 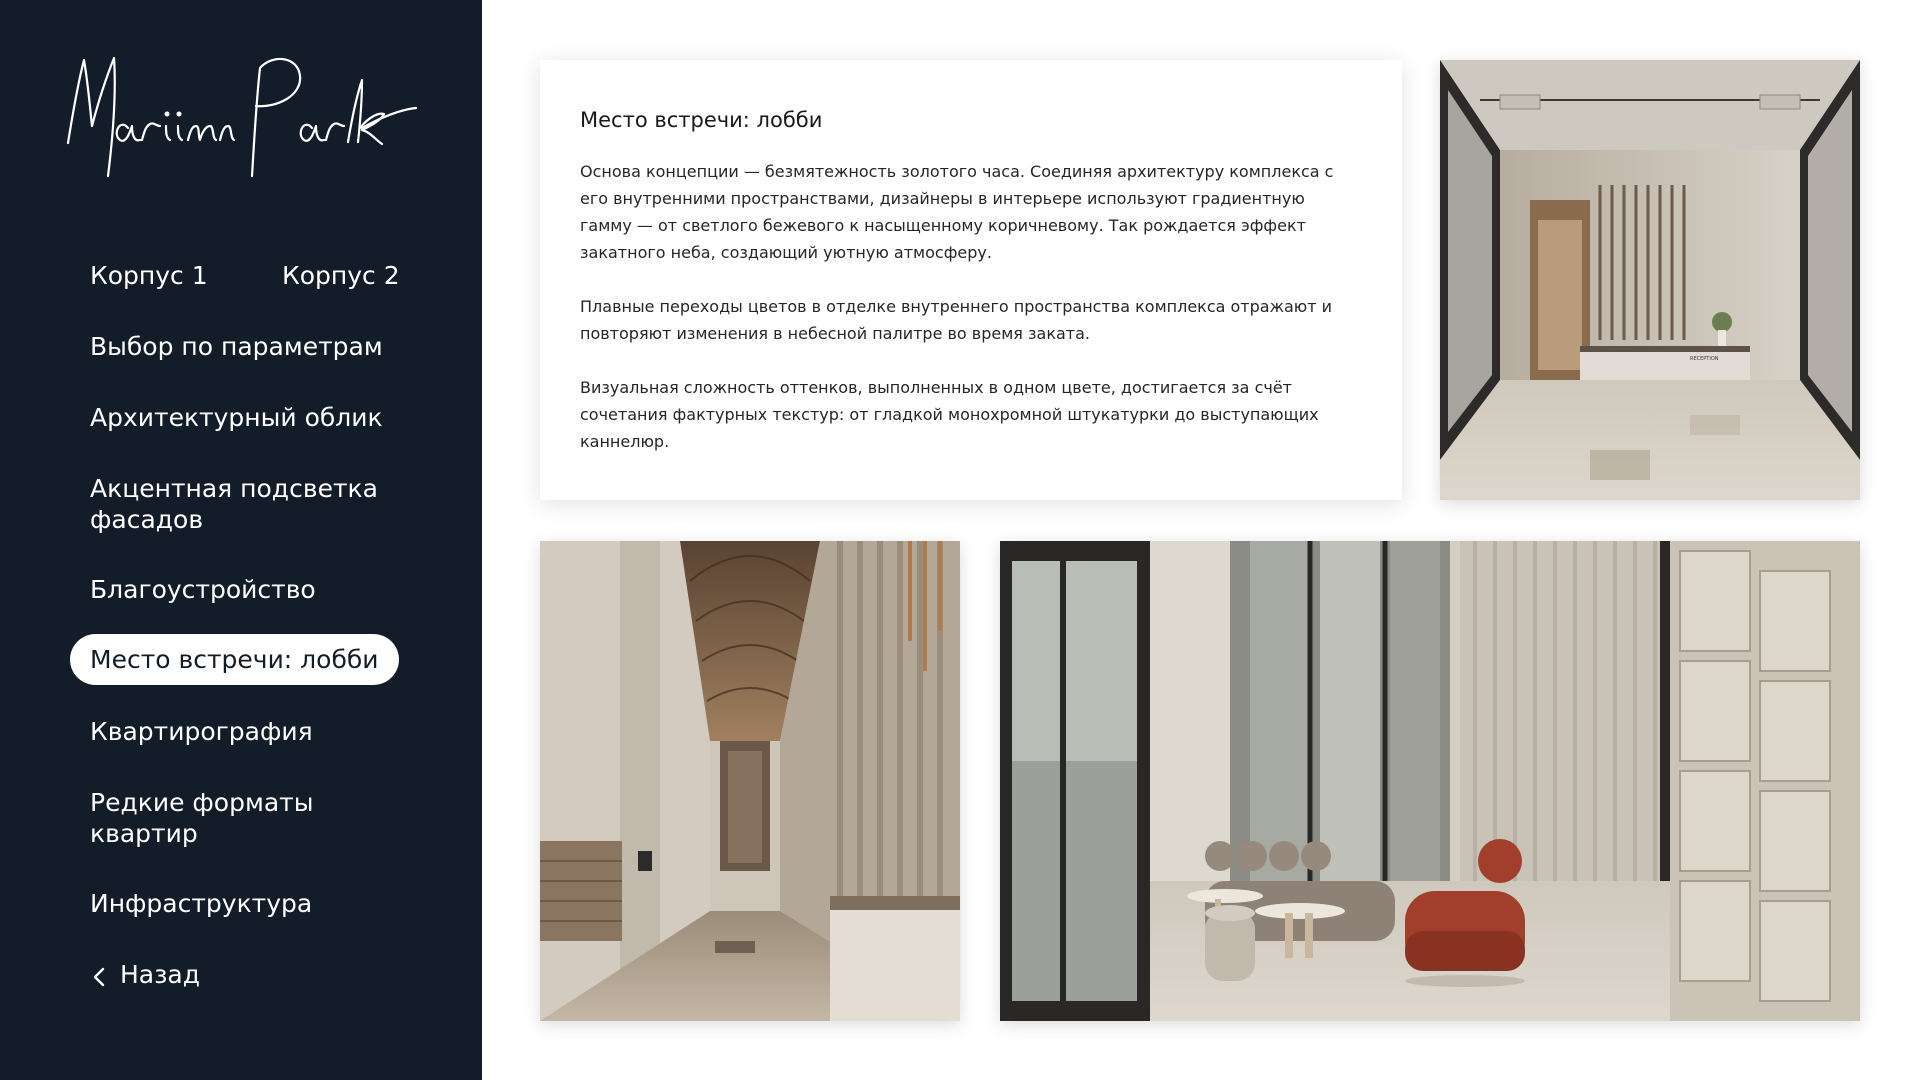 What do you see at coordinates (242, 117) in the screenshot?
I see `logo-signature` at bounding box center [242, 117].